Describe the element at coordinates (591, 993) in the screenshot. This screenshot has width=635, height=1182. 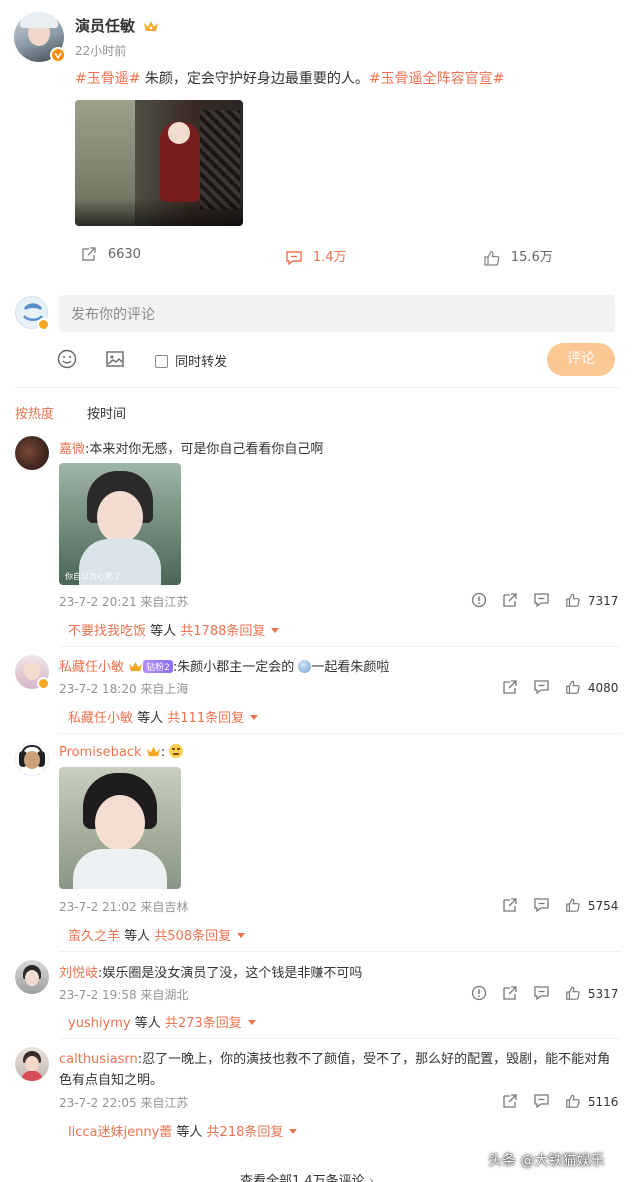
I see `like-button: 5317` at that location.